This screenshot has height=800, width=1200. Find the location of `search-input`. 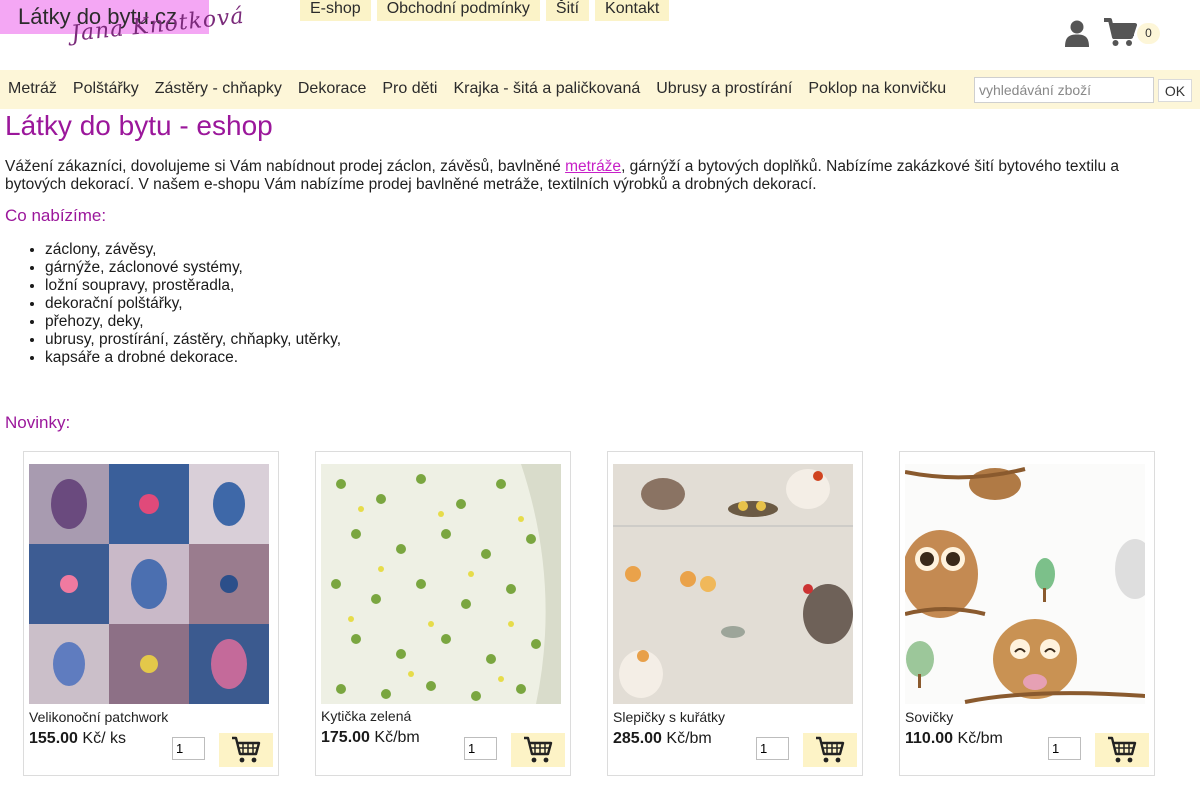

search-input is located at coordinates (1064, 90).